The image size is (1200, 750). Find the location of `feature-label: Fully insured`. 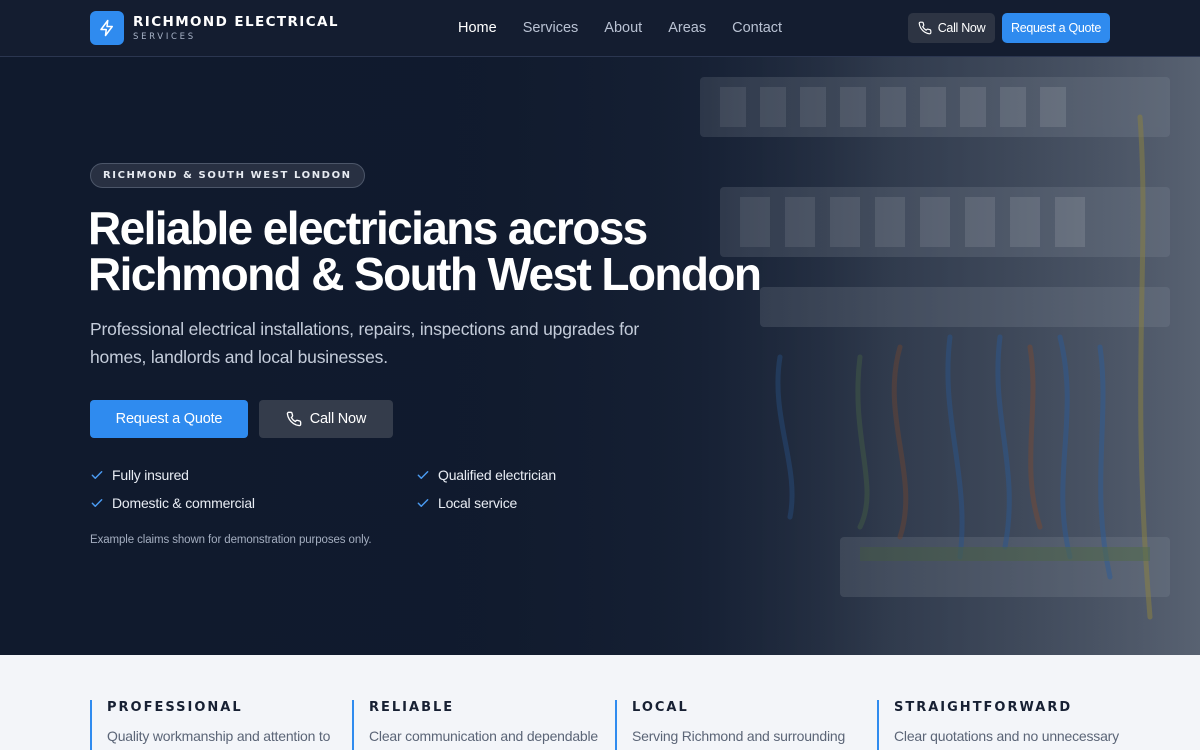

feature-label: Fully insured is located at coordinates (150, 475).